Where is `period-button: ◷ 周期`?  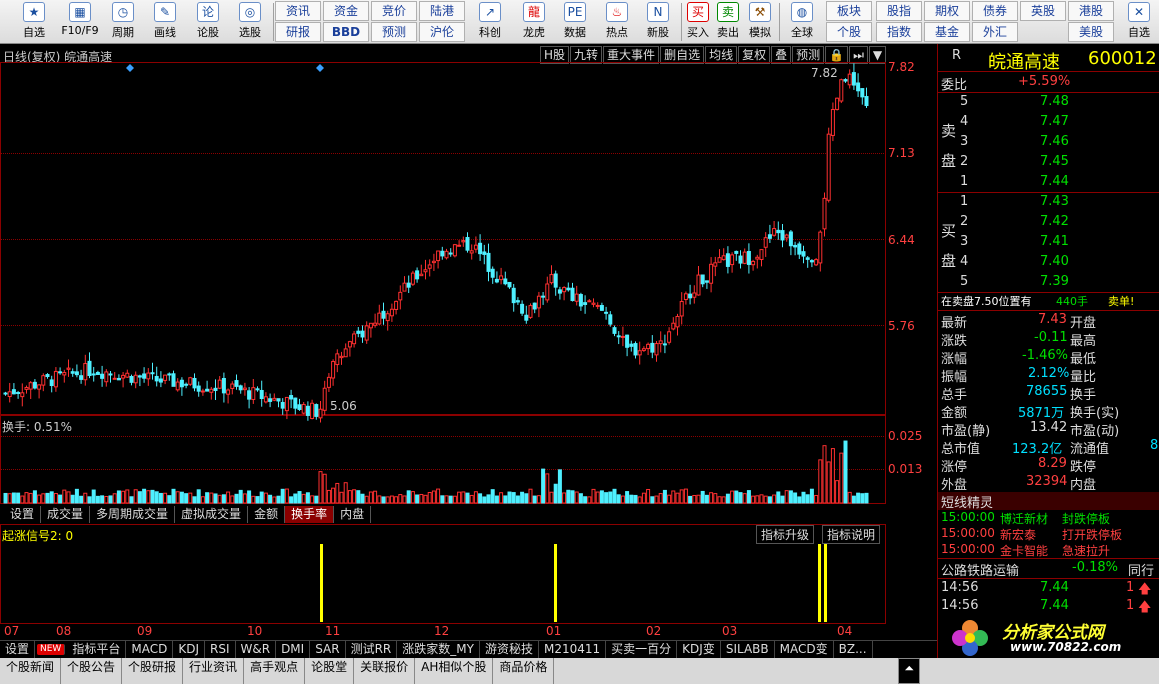 period-button: ◷ 周期 is located at coordinates (123, 22).